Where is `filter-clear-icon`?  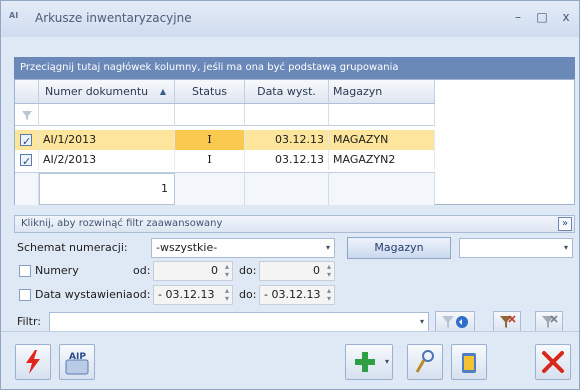
filter-clear-icon is located at coordinates (508, 321).